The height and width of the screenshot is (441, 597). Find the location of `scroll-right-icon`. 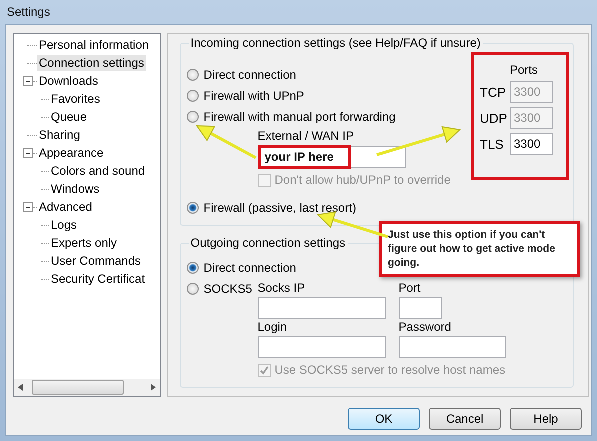

scroll-right-icon is located at coordinates (153, 387).